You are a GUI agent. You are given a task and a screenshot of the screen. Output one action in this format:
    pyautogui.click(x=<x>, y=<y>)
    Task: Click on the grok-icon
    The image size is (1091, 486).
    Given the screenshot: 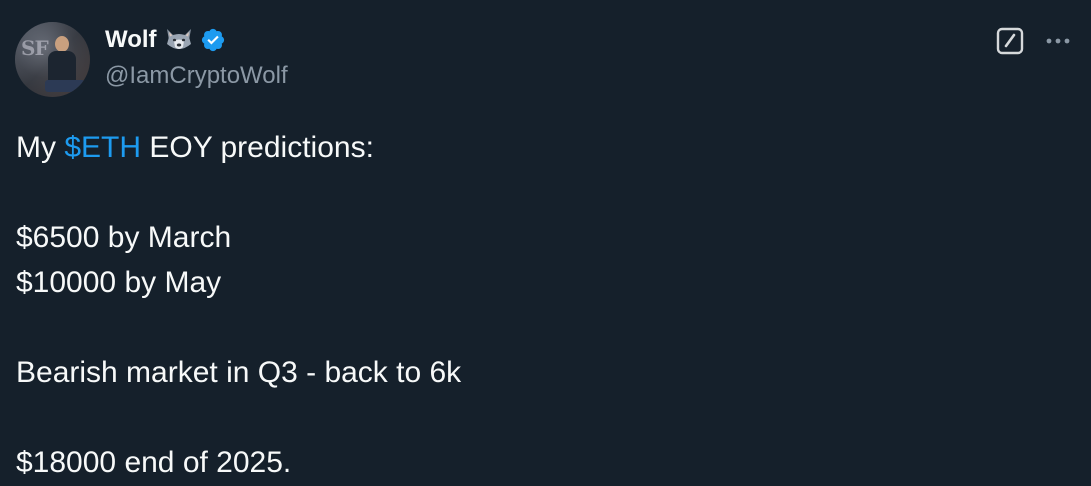 What is the action you would take?
    pyautogui.click(x=1010, y=41)
    